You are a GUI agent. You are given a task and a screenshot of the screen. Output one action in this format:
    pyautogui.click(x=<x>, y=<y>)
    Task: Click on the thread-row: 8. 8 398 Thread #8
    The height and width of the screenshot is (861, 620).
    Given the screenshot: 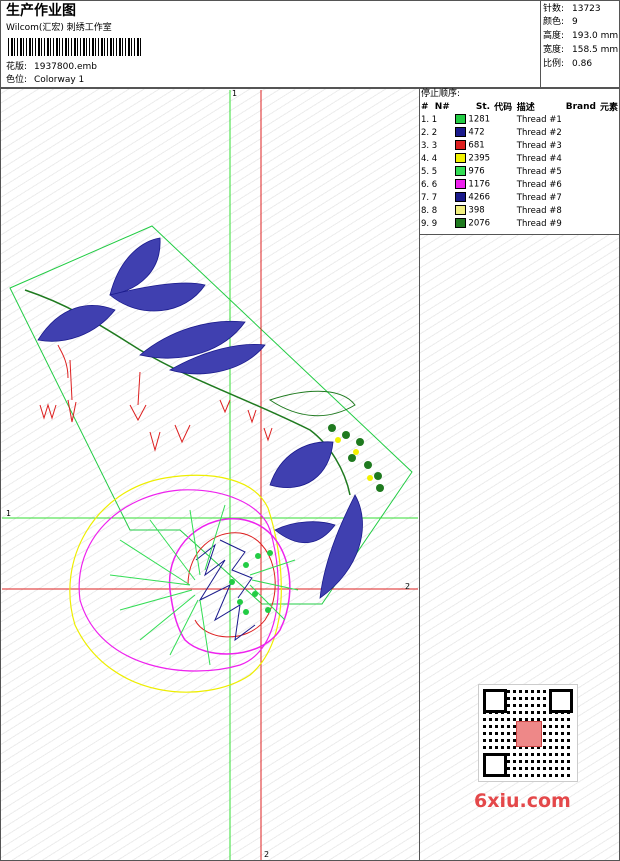 What is the action you would take?
    pyautogui.click(x=491, y=210)
    